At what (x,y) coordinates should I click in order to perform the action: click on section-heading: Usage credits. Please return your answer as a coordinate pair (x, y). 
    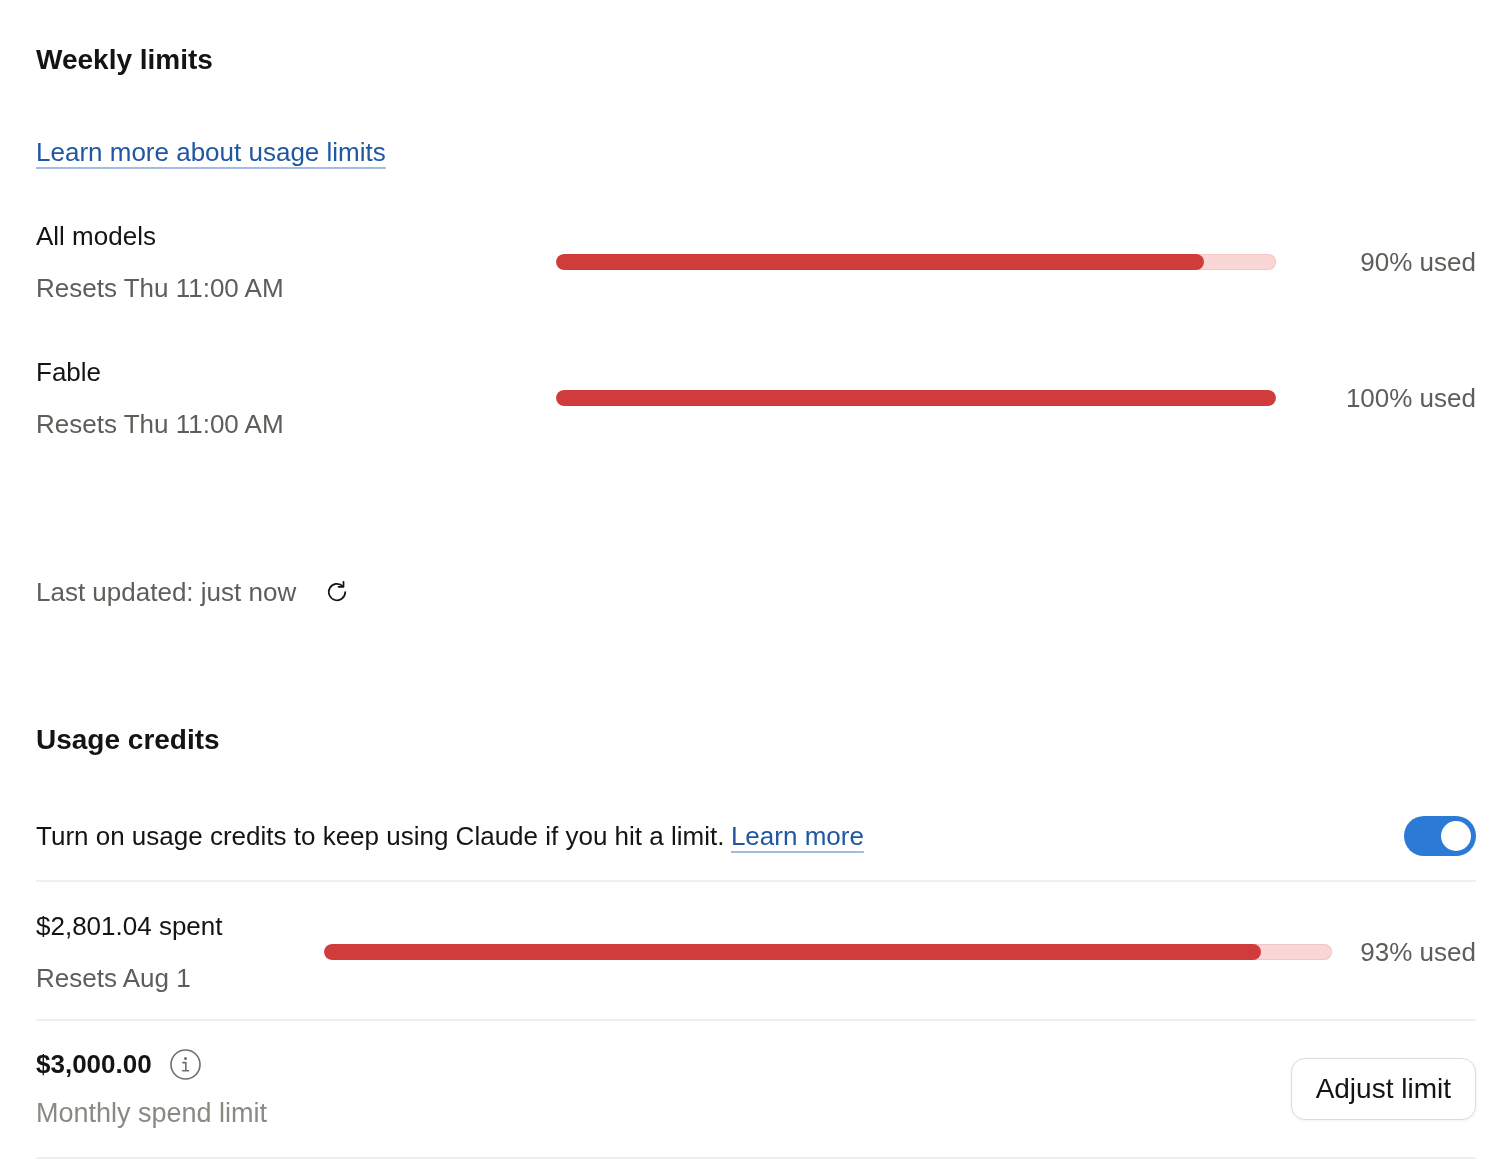
    Looking at the image, I should click on (128, 740).